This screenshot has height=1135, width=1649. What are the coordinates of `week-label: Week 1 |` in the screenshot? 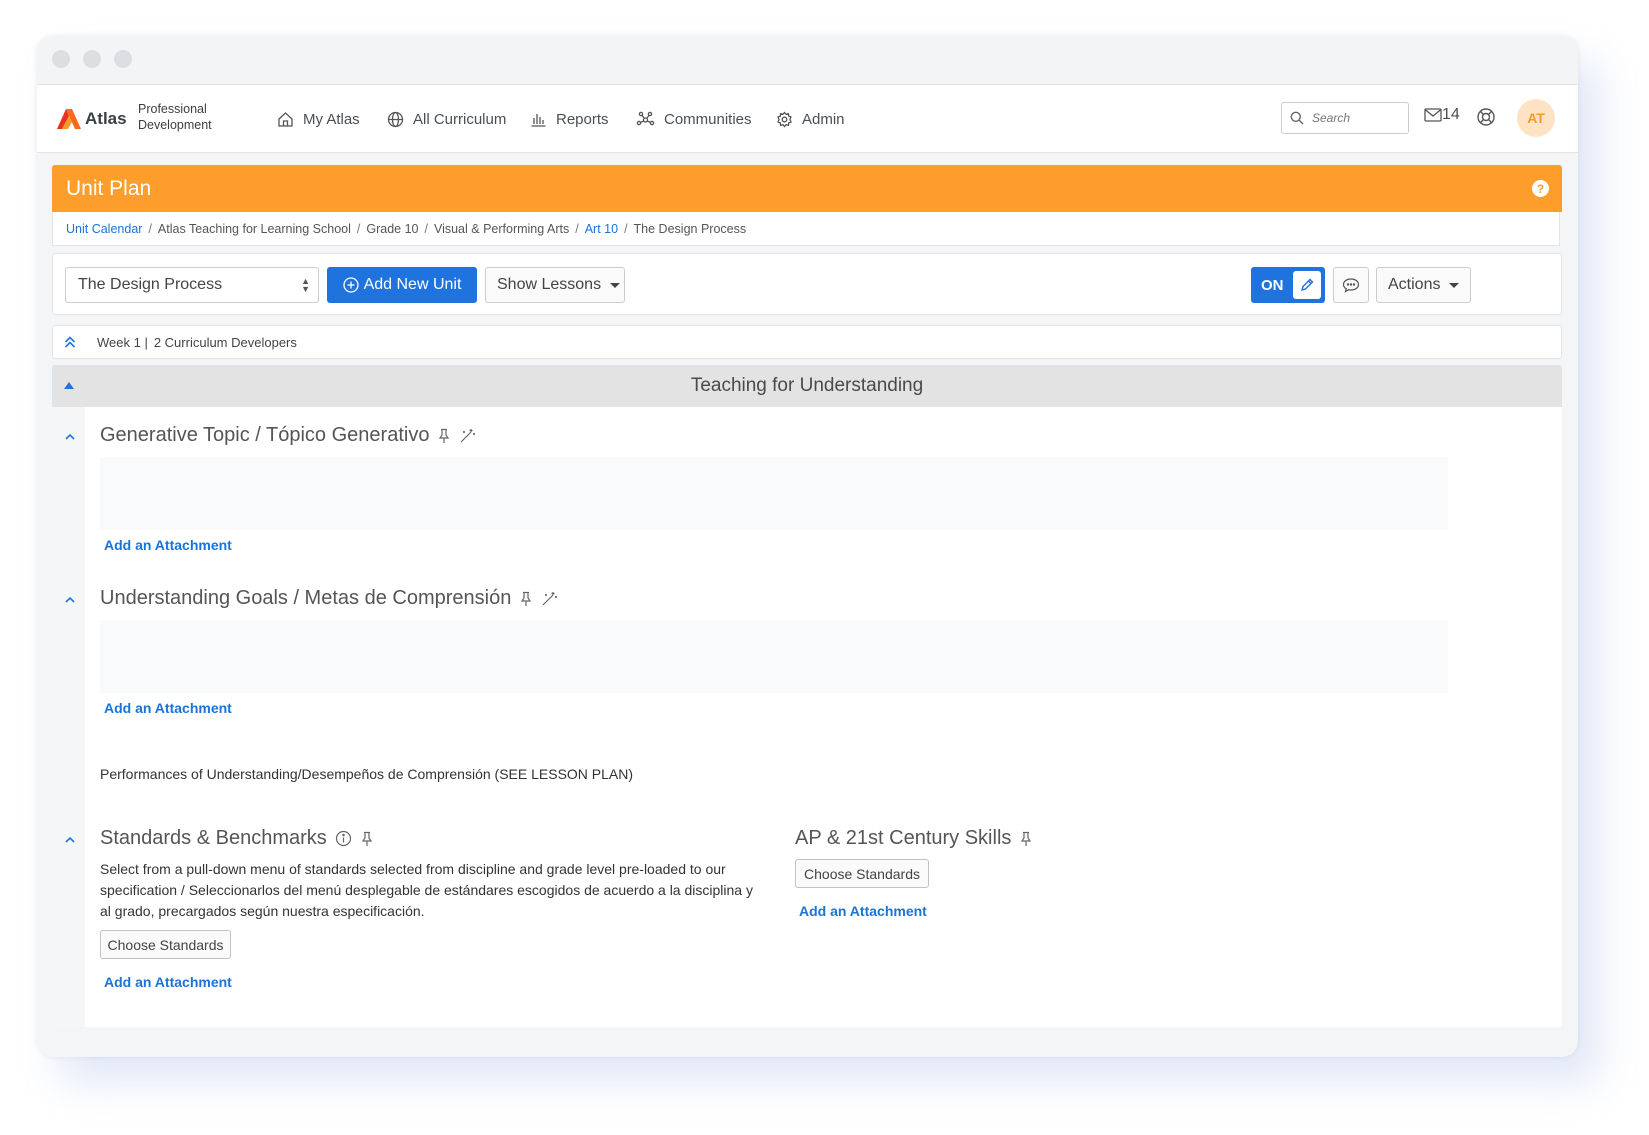 It's located at (122, 342).